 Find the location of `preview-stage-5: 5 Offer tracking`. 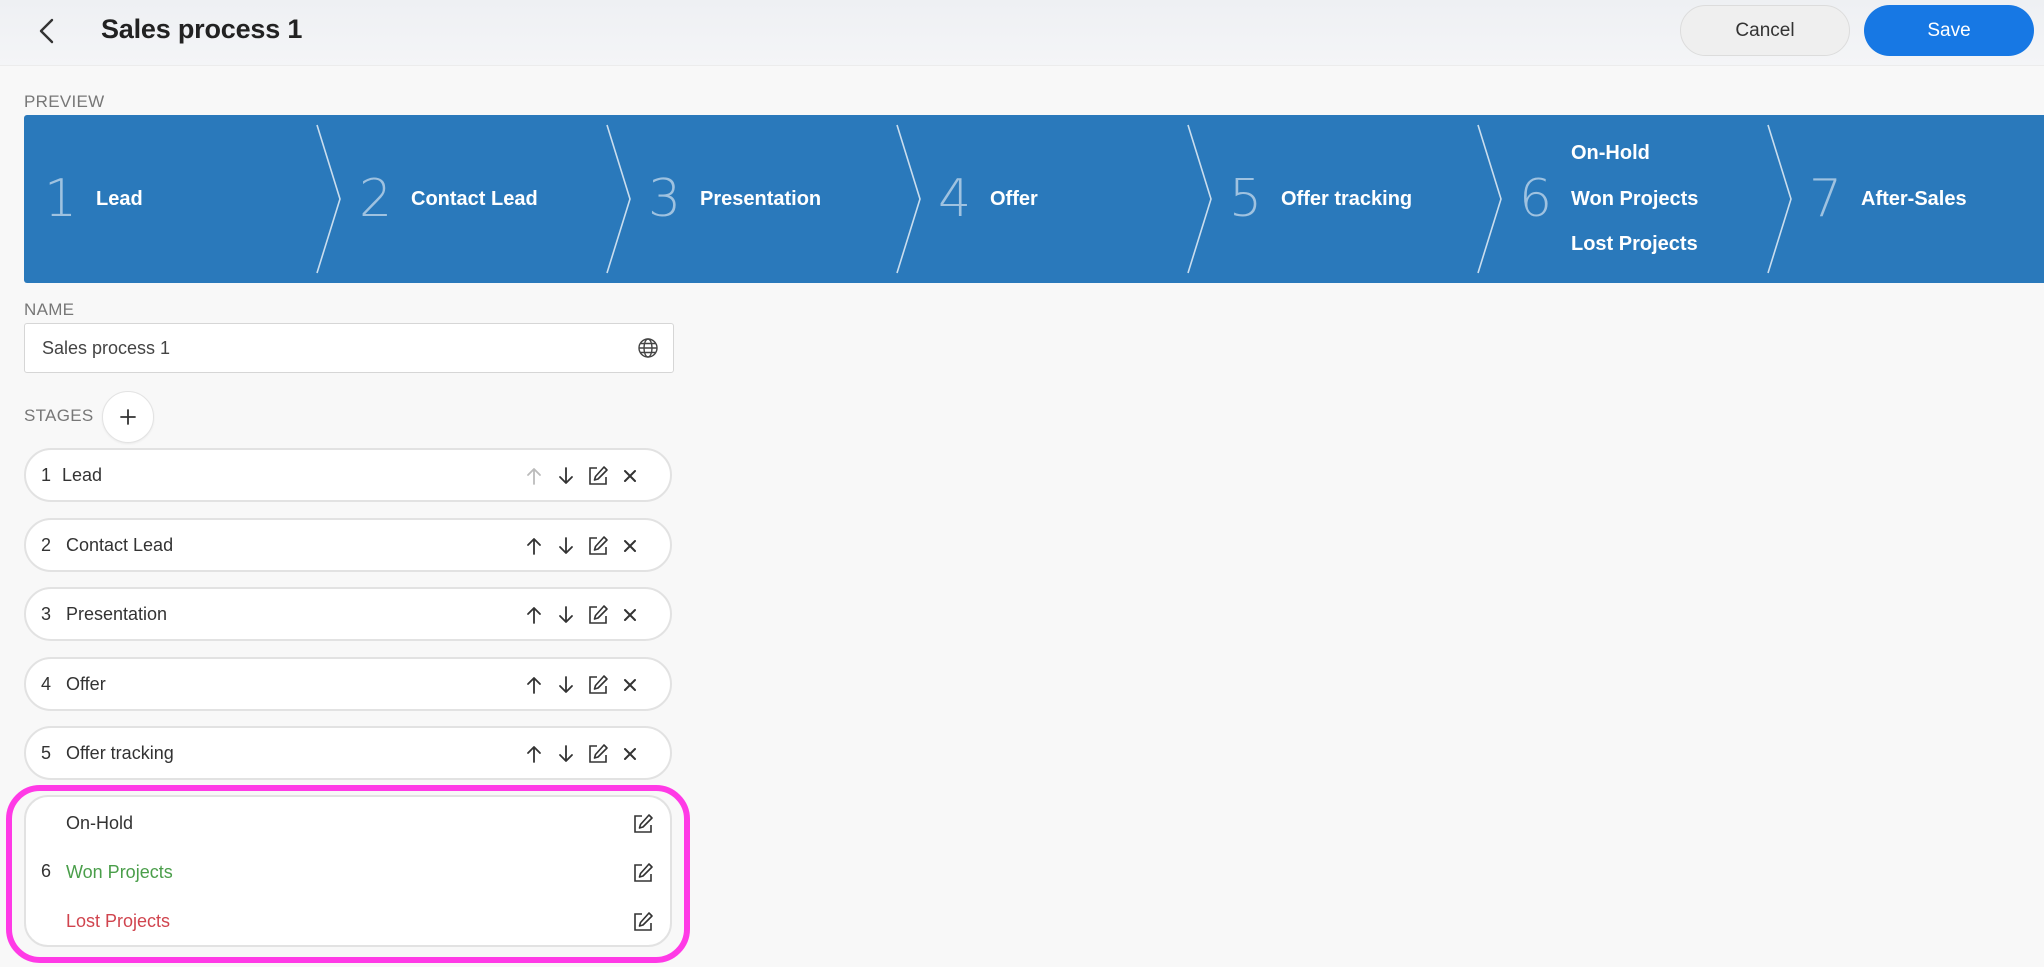

preview-stage-5: 5 Offer tracking is located at coordinates (1320, 199).